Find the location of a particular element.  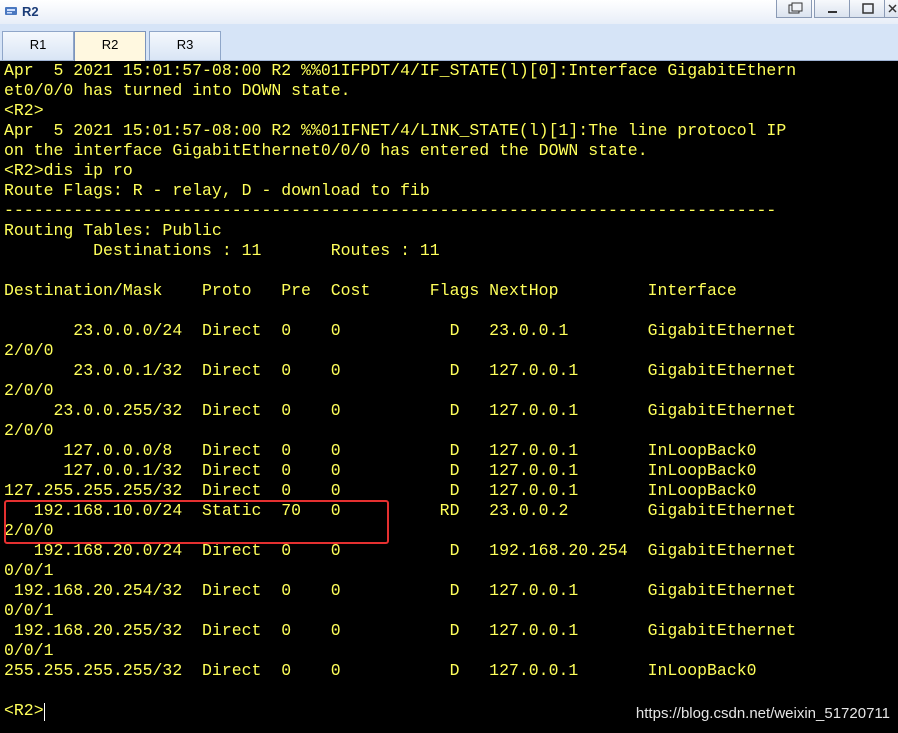

tab-r2: R2 is located at coordinates (110, 46).